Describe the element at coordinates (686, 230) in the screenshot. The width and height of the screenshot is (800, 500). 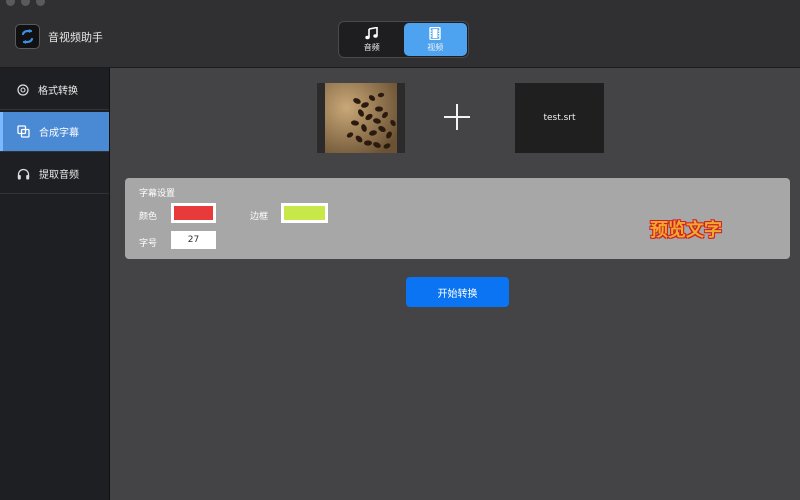
I see `preview-text: 预览文字` at that location.